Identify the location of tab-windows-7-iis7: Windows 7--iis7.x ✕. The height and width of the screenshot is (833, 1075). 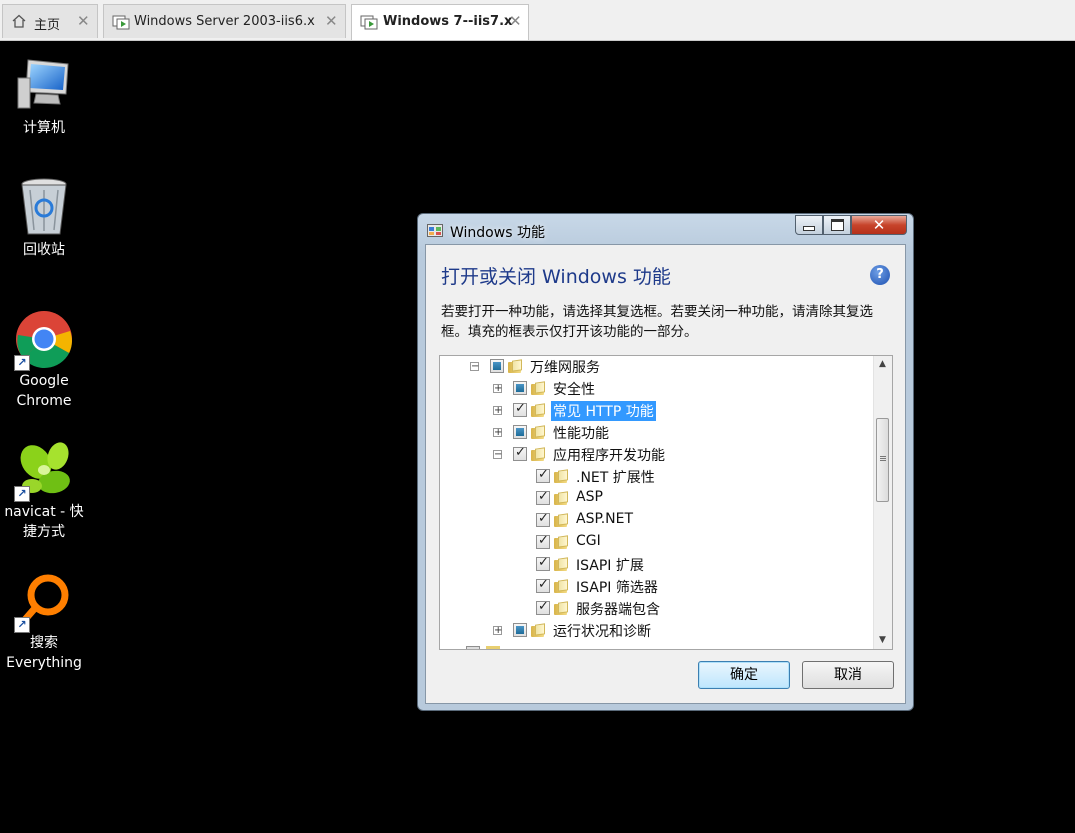
(440, 22).